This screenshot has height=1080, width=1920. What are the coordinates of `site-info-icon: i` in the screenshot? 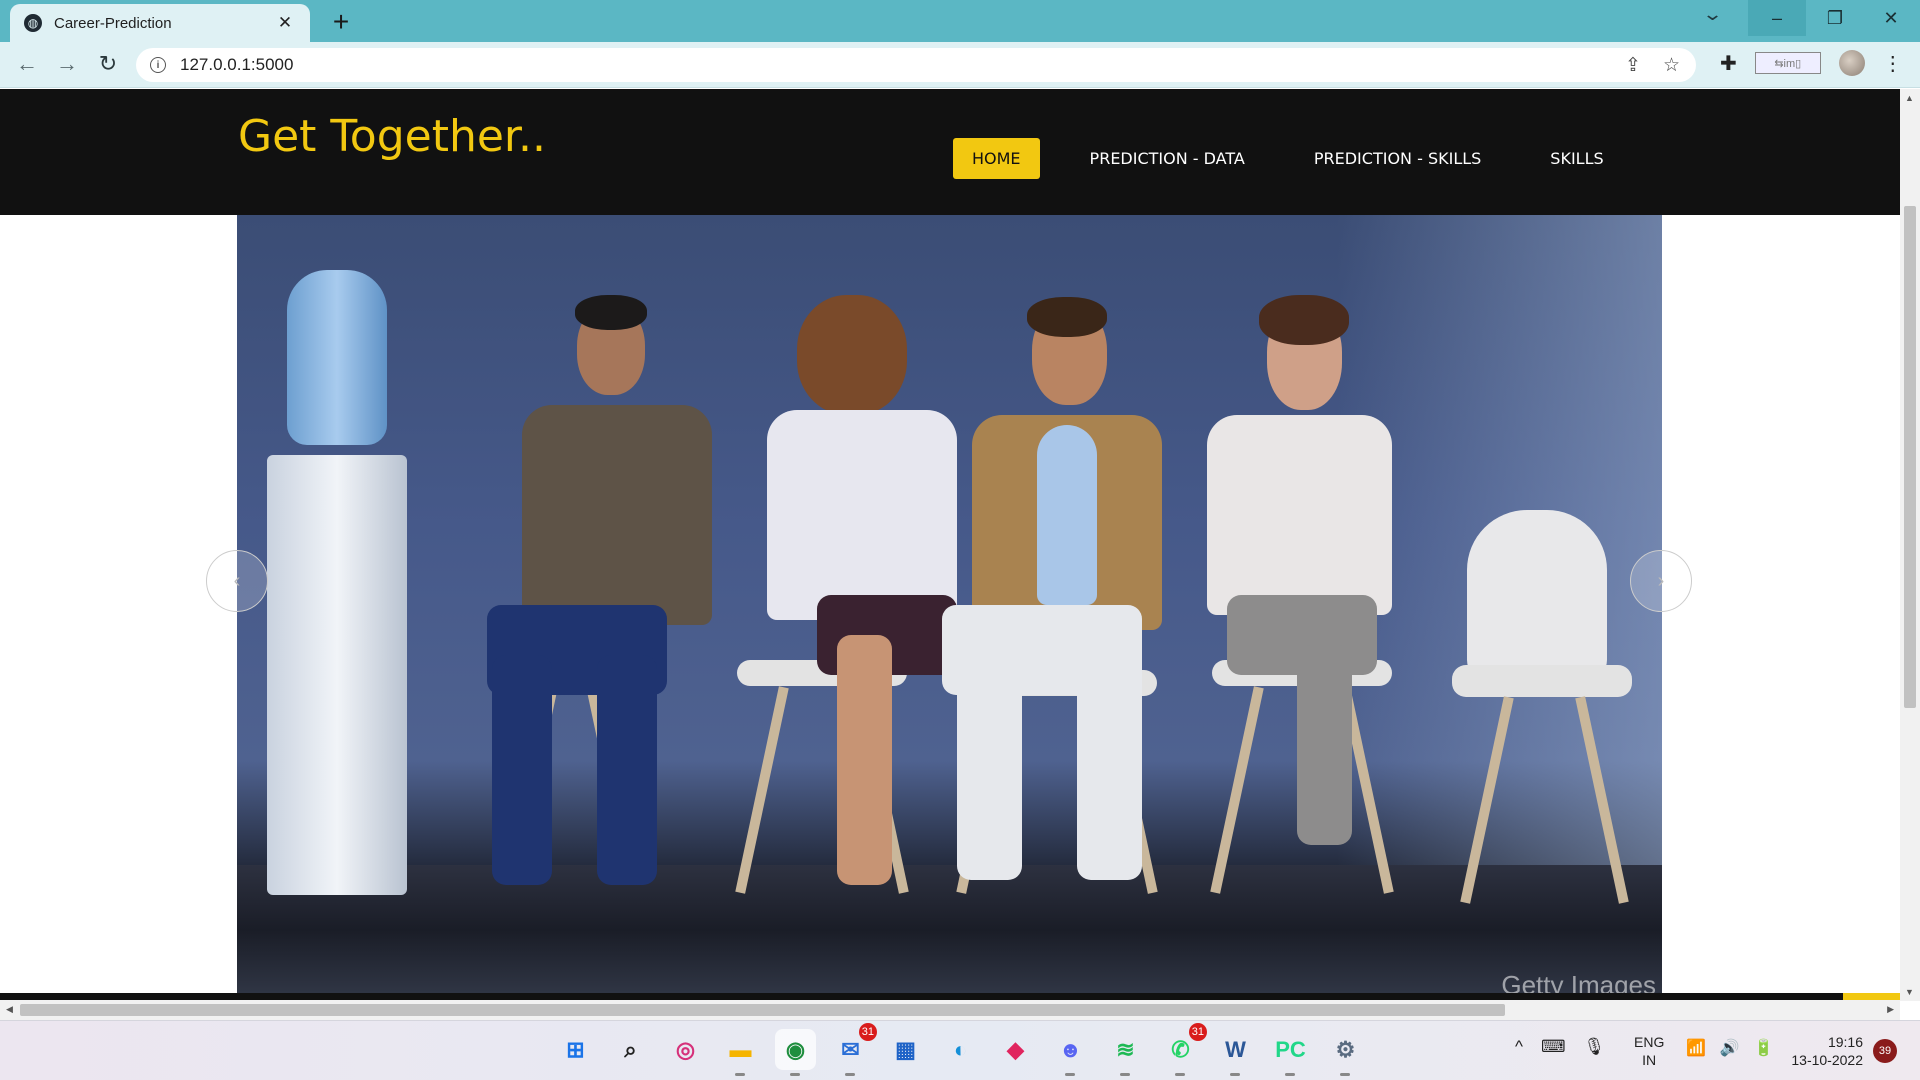 It's located at (158, 65).